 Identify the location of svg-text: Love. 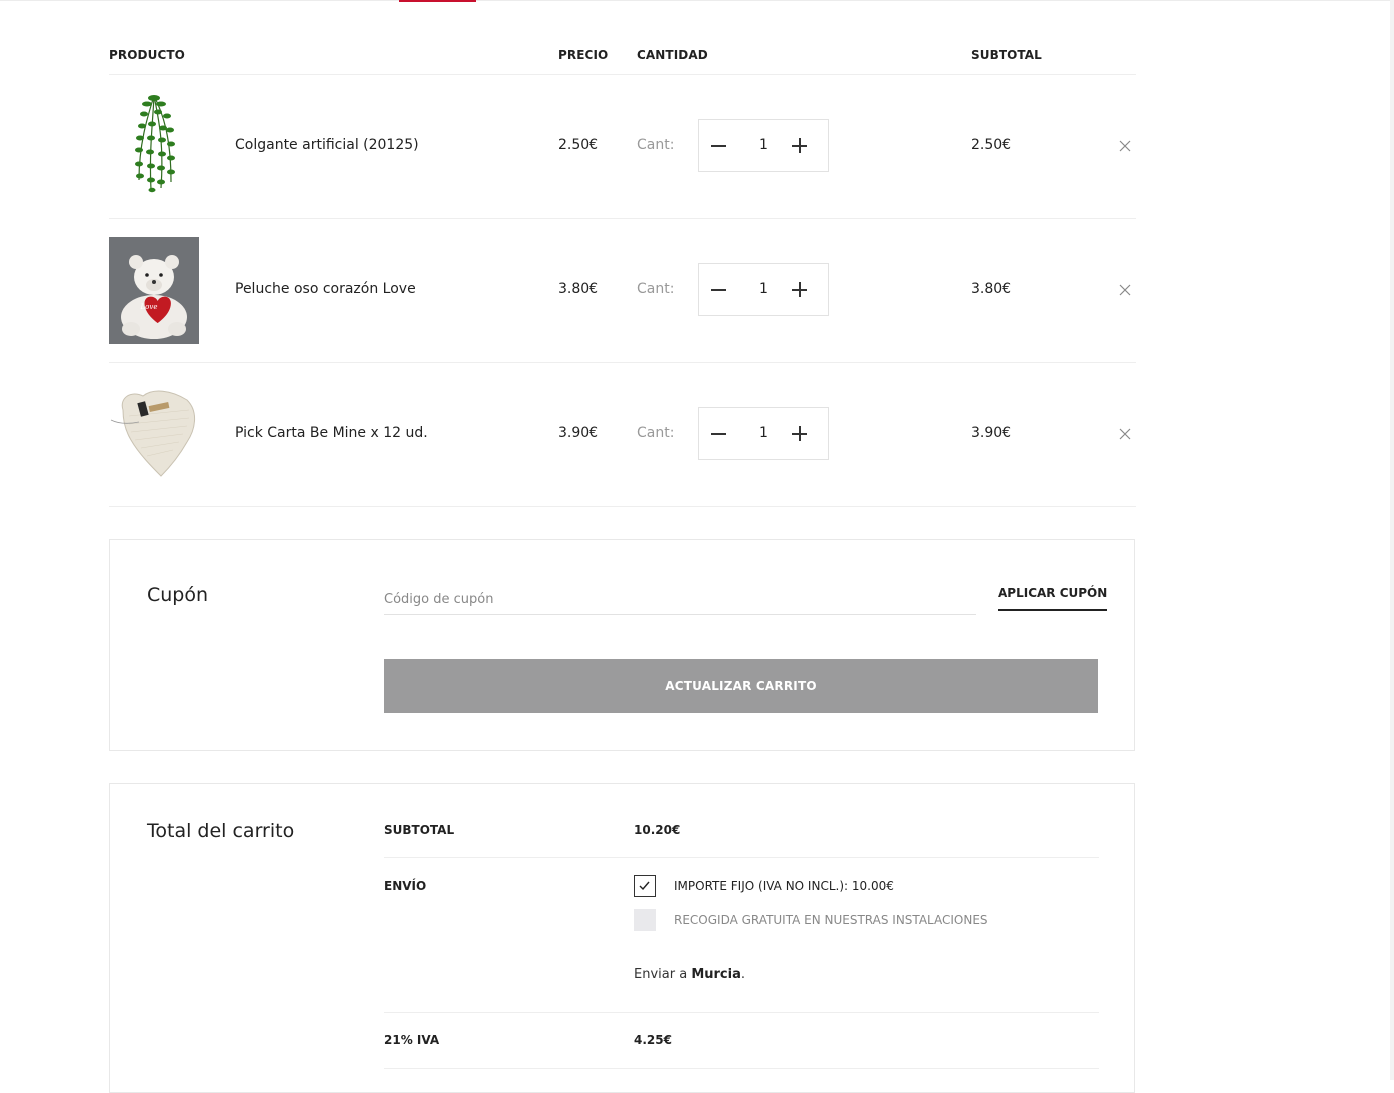
(149, 307).